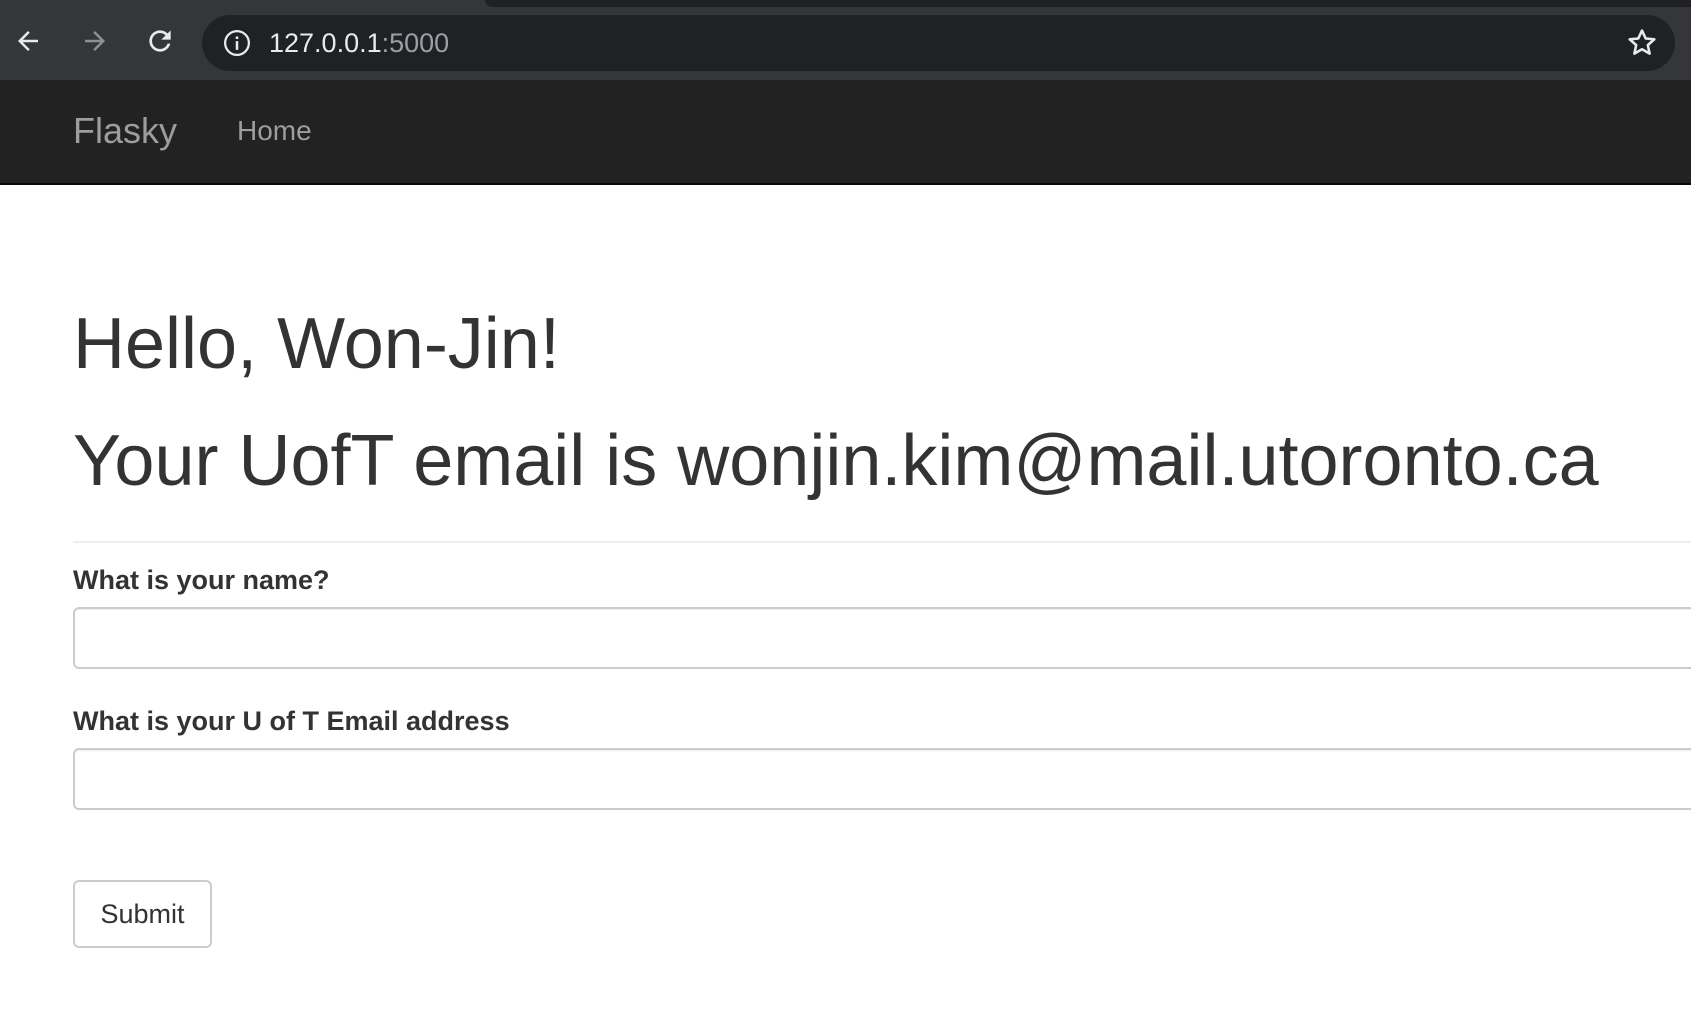  Describe the element at coordinates (1642, 43) in the screenshot. I see `star-icon` at that location.